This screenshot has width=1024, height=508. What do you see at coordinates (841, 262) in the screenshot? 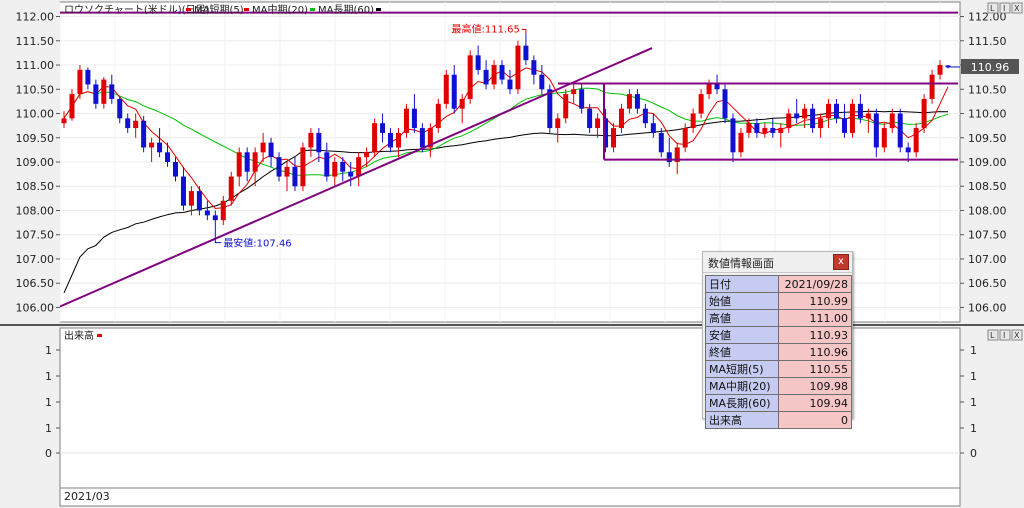
I see `info-window-close-button: x` at bounding box center [841, 262].